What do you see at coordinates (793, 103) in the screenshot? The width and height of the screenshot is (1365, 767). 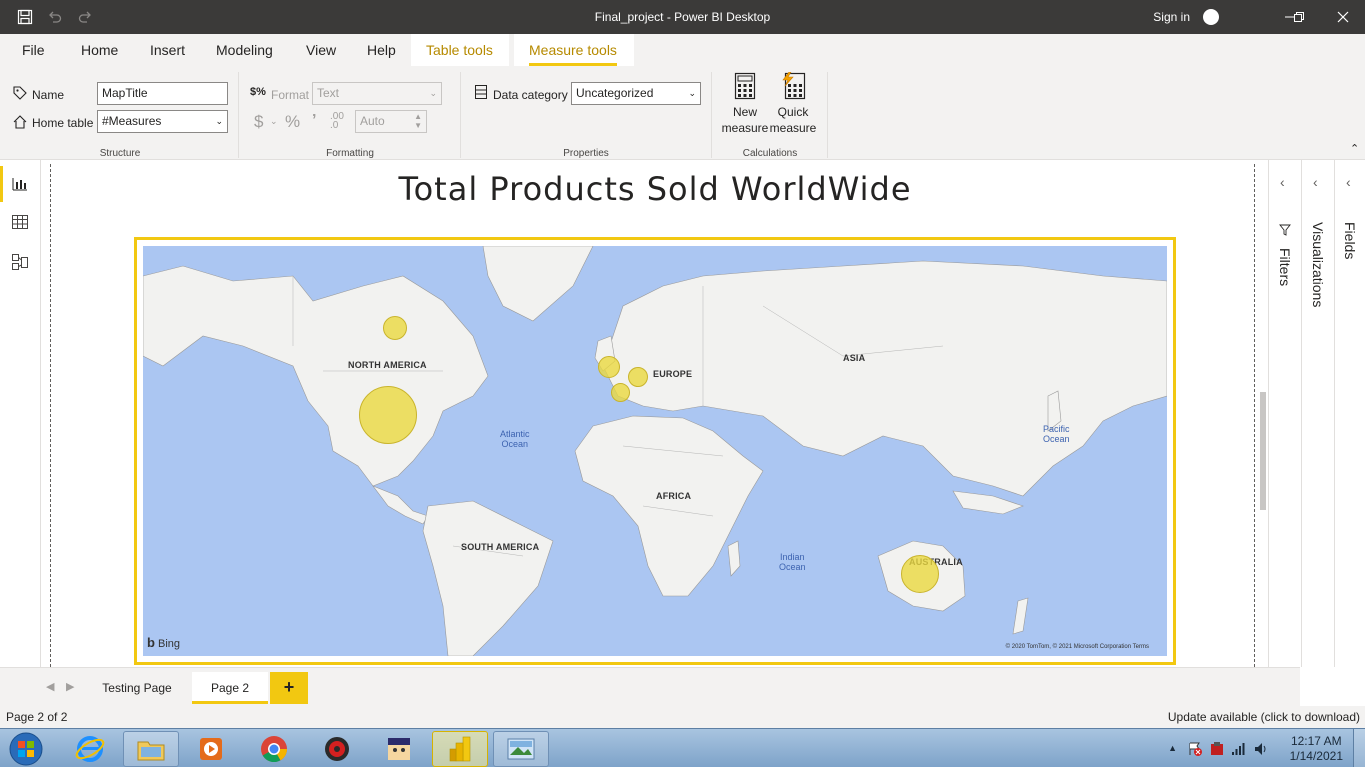 I see `quick-measure-button: Quick measure` at bounding box center [793, 103].